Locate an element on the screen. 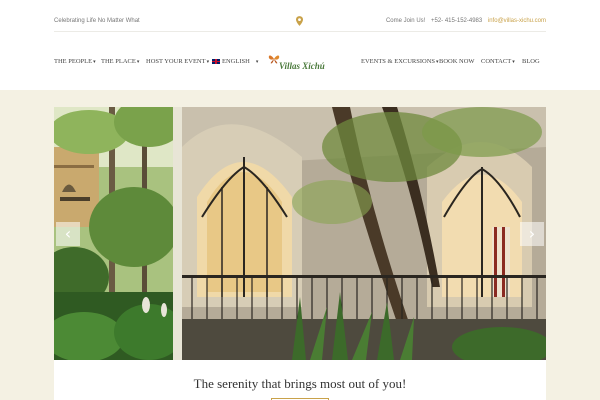 The height and width of the screenshot is (400, 600). nav-label: HOST YOUR EVENT is located at coordinates (176, 61).